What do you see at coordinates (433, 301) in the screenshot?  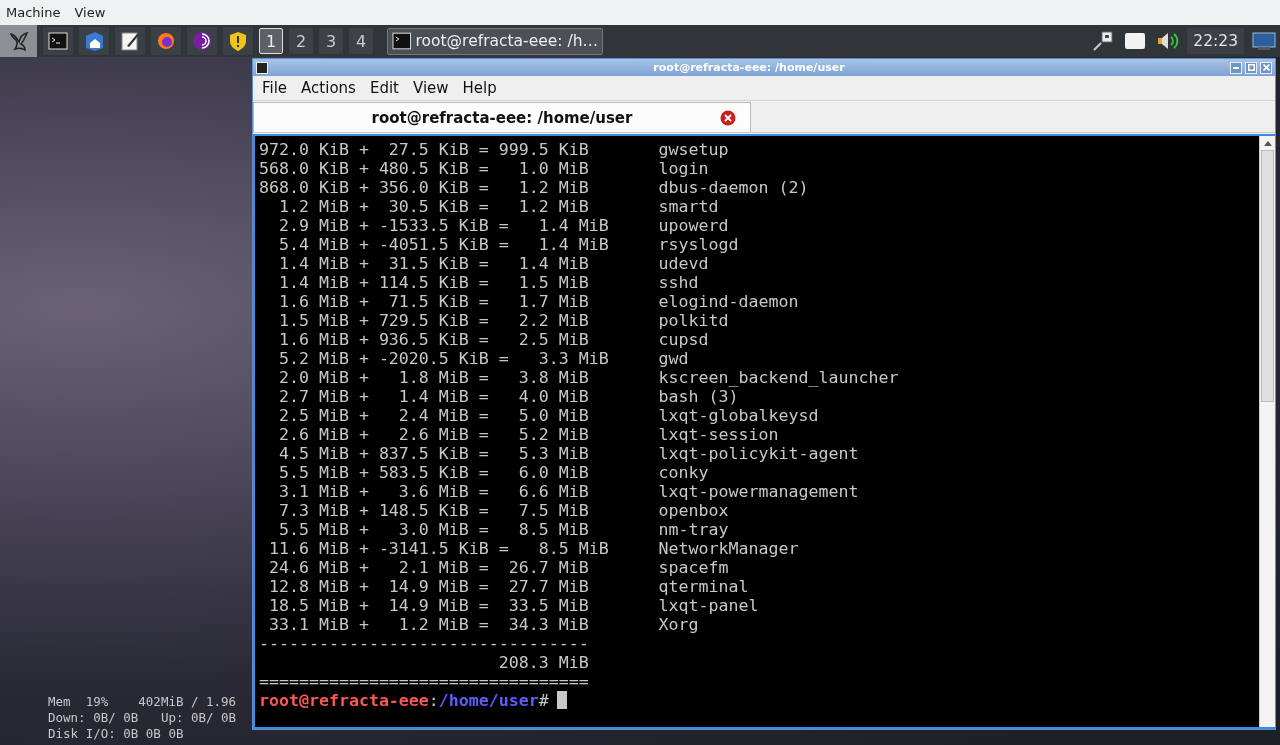 I see `memory-usage-text: 1.6 MiB + 71.5 KiB = 1.7 MiB` at bounding box center [433, 301].